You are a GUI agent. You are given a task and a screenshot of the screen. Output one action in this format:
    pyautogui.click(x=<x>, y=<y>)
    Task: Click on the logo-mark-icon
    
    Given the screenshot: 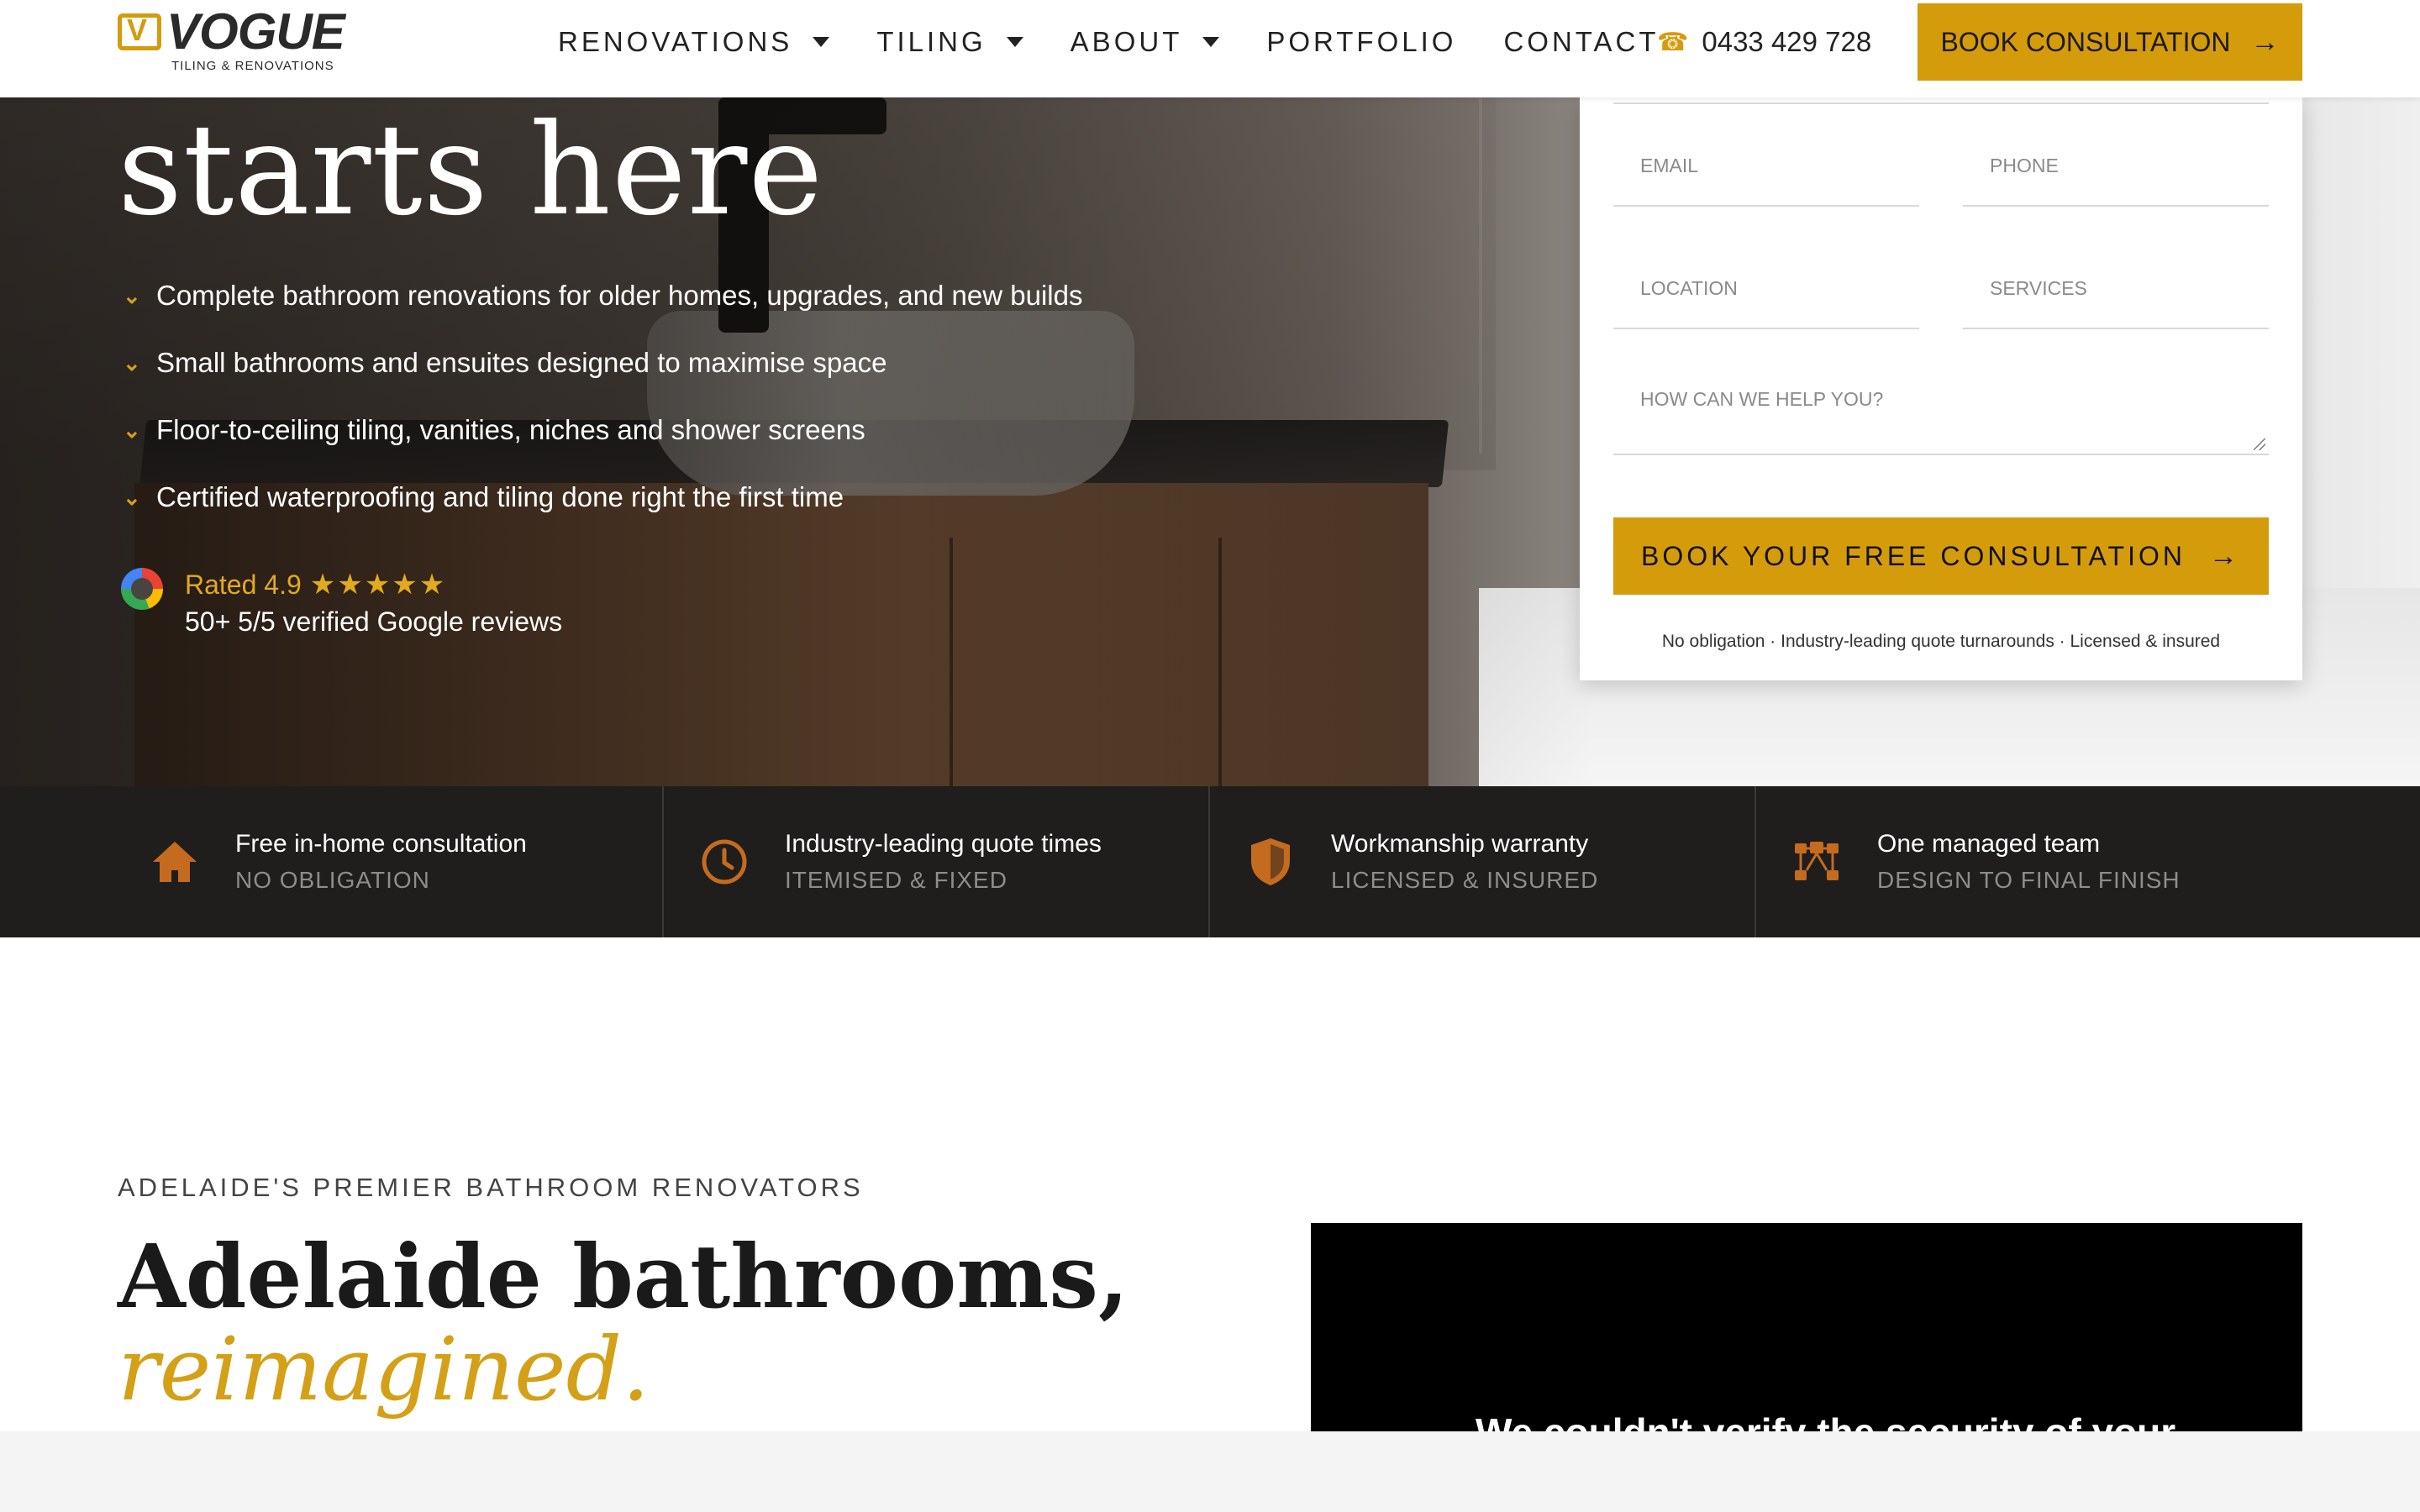 What is the action you would take?
    pyautogui.click(x=139, y=31)
    